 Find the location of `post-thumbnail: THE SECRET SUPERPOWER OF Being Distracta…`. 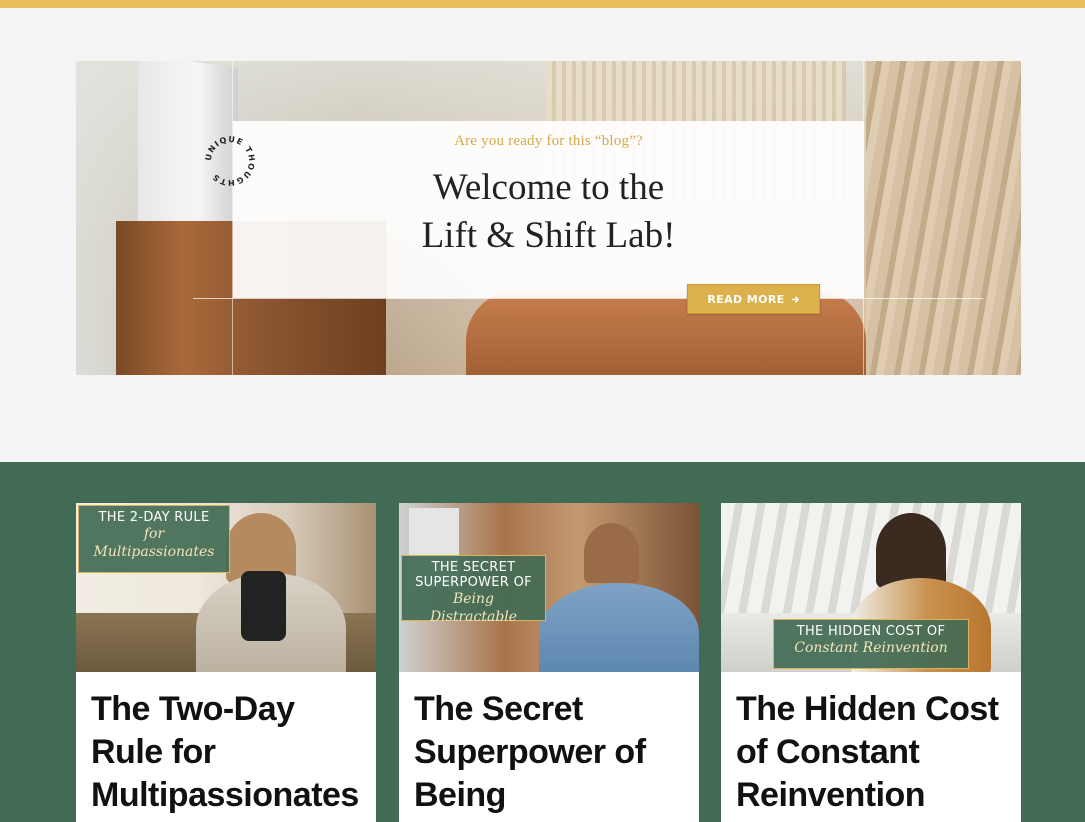

post-thumbnail: THE SECRET SUPERPOWER OF Being Distracta… is located at coordinates (549, 587).